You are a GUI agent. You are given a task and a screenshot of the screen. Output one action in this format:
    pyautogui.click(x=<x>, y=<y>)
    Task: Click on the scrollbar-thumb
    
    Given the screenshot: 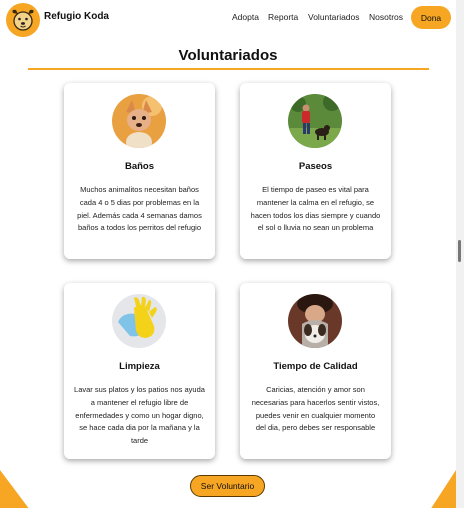 What is the action you would take?
    pyautogui.click(x=459, y=251)
    